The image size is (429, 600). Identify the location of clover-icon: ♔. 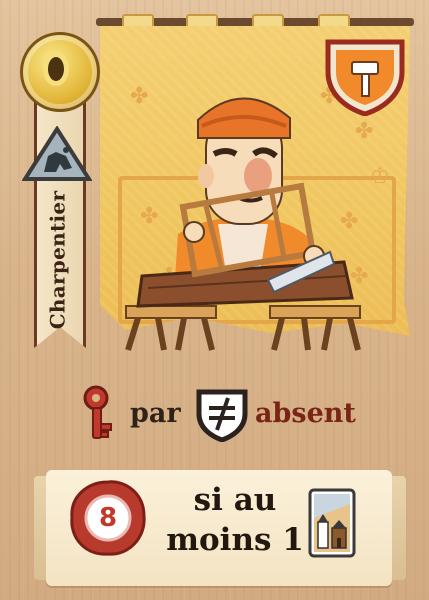
(380, 176).